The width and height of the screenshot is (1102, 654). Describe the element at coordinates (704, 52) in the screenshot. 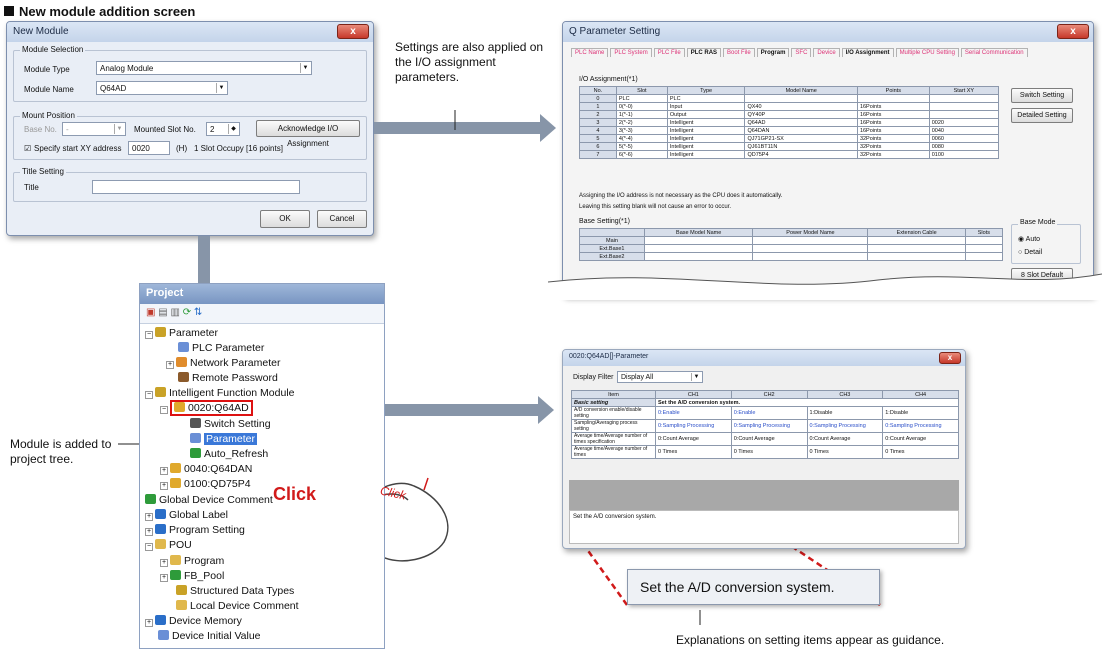

I see `tab-plc-ras: PLC RAS` at that location.